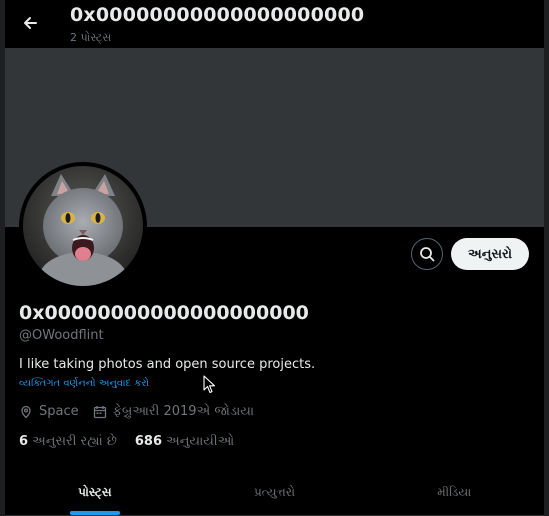 This screenshot has height=516, width=549. What do you see at coordinates (26, 411) in the screenshot?
I see `location-pin-icon` at bounding box center [26, 411].